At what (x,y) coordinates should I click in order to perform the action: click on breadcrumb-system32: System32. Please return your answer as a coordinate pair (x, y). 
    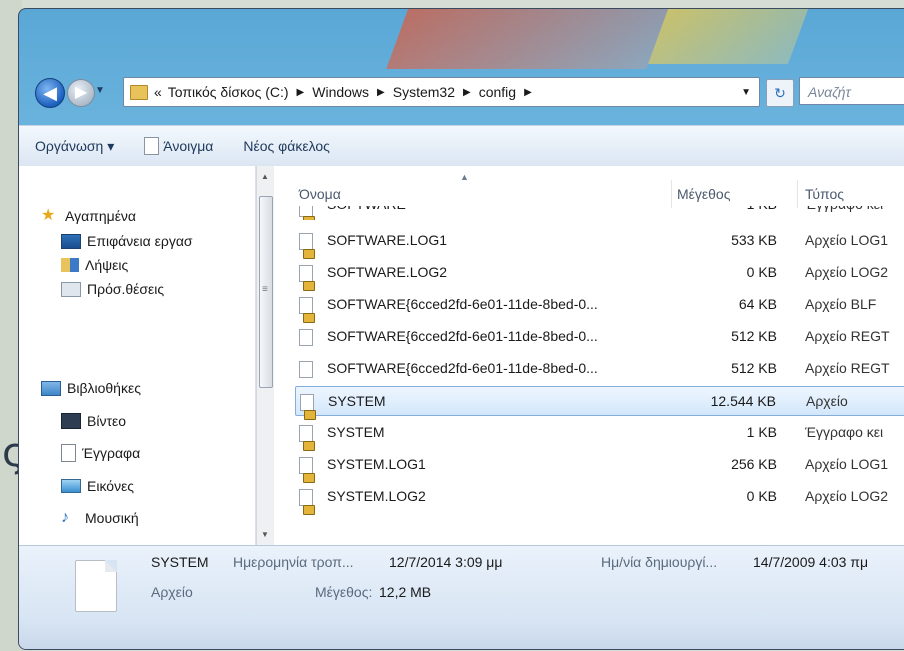
    Looking at the image, I should click on (424, 92).